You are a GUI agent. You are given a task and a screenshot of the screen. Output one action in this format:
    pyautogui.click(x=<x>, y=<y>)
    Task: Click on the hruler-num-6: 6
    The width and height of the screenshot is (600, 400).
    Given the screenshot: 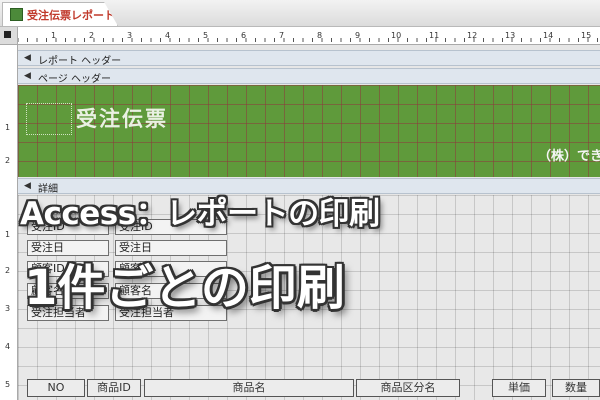 What is the action you would take?
    pyautogui.click(x=244, y=35)
    